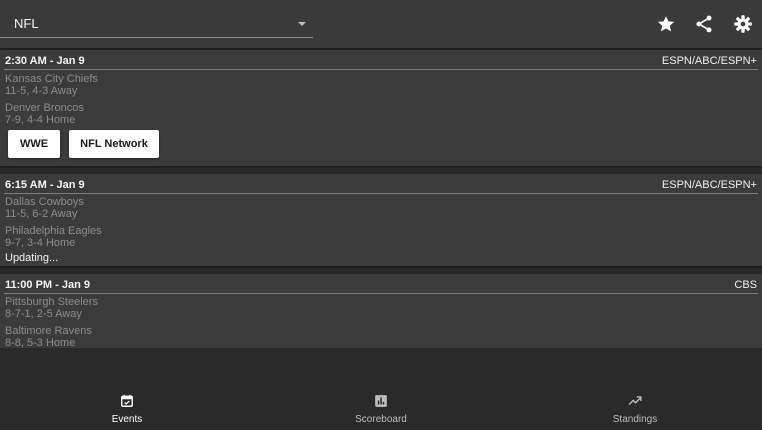 The height and width of the screenshot is (430, 762). What do you see at coordinates (43, 314) in the screenshot?
I see `away-team-record: 8-7-1, 2-5 Away` at bounding box center [43, 314].